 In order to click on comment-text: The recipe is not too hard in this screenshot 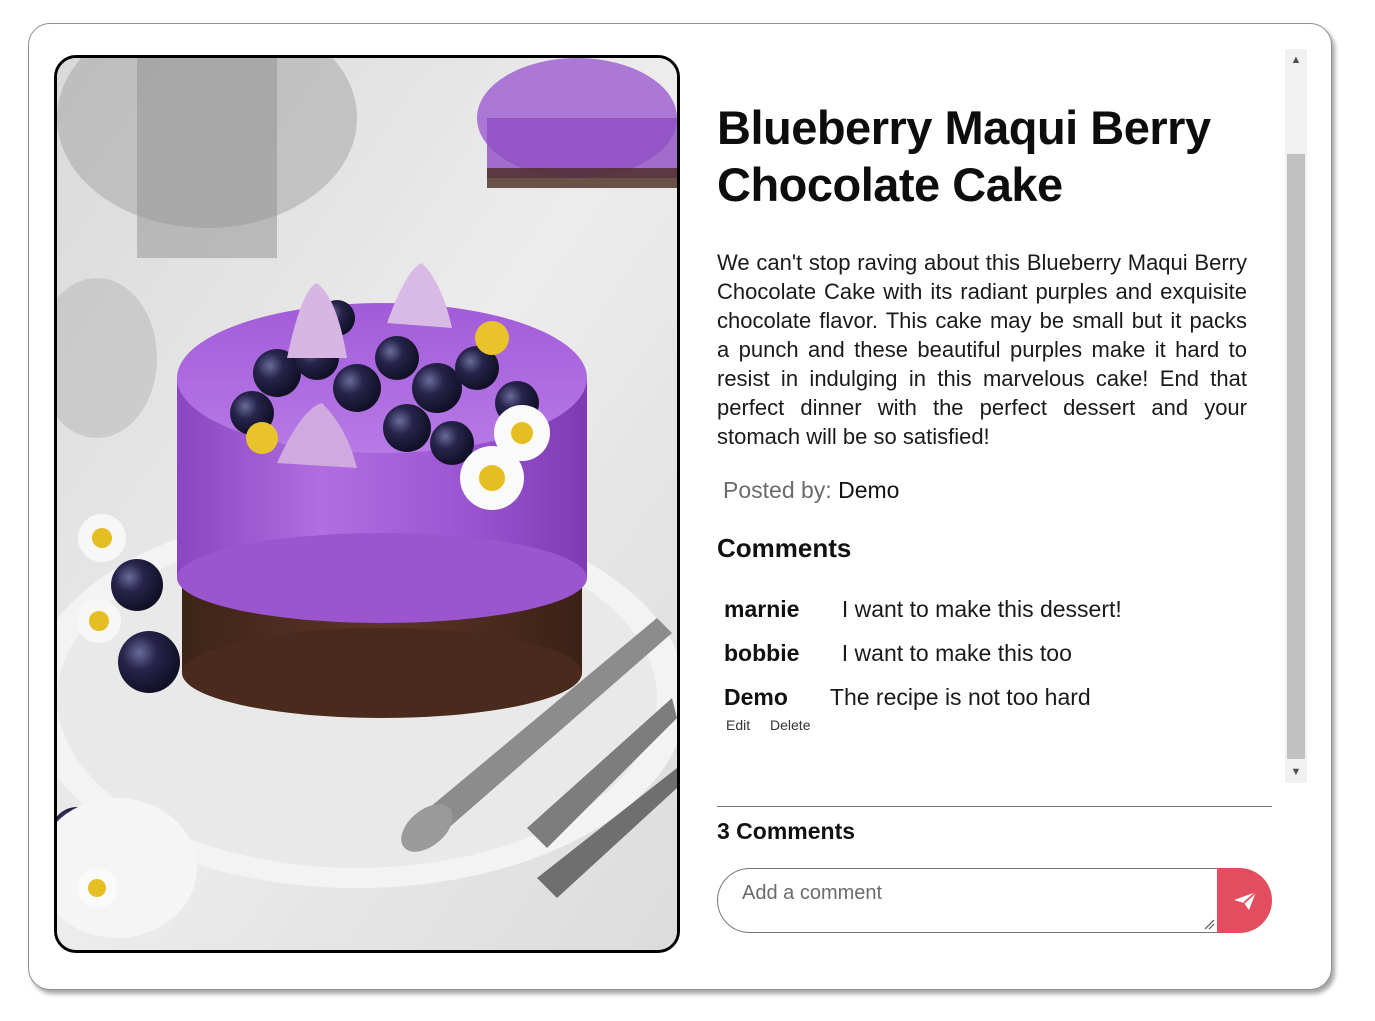, I will do `click(960, 697)`.